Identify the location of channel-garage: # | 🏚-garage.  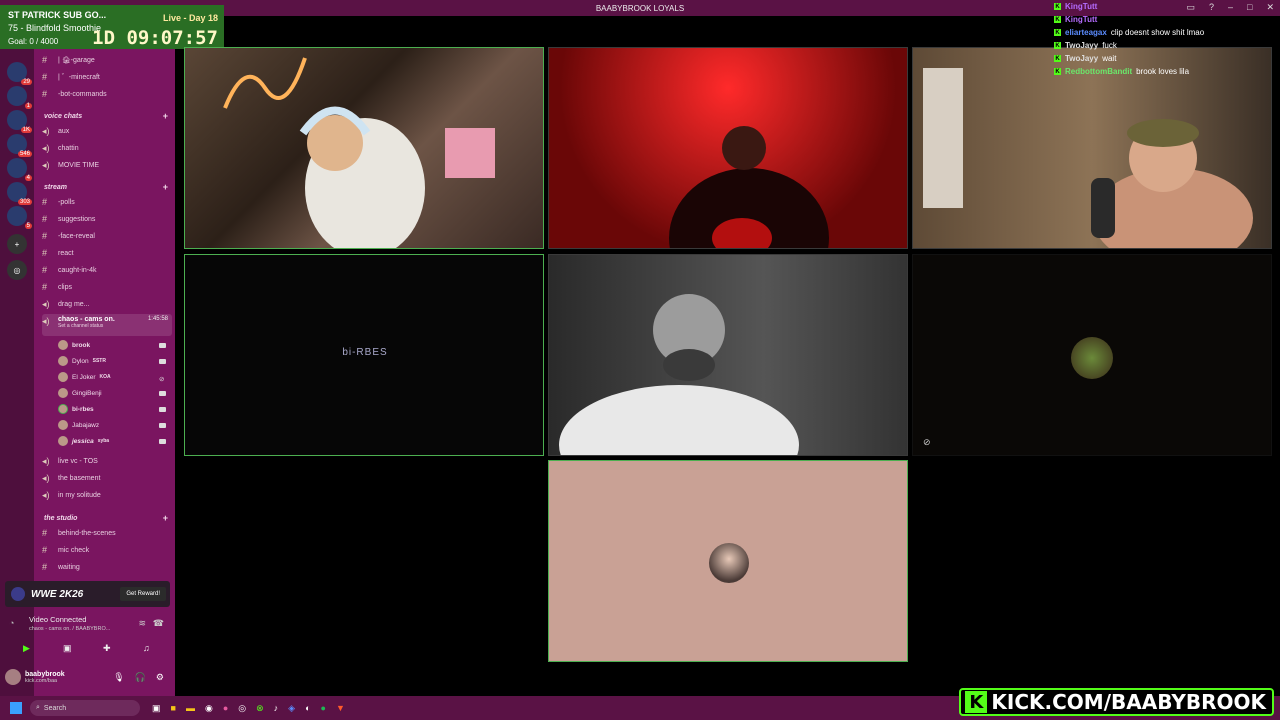
(107, 60).